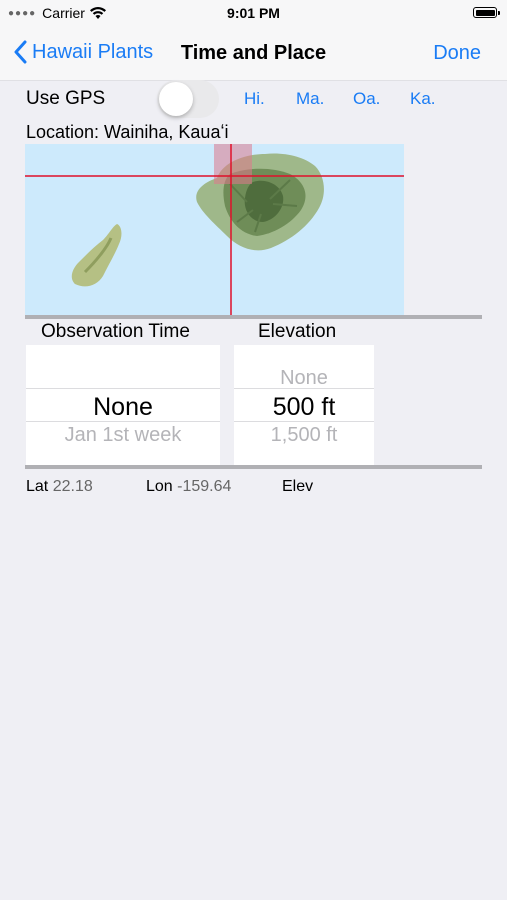 The height and width of the screenshot is (900, 507). Describe the element at coordinates (93, 51) in the screenshot. I see `back-button-label: Hawaii Plants` at that location.